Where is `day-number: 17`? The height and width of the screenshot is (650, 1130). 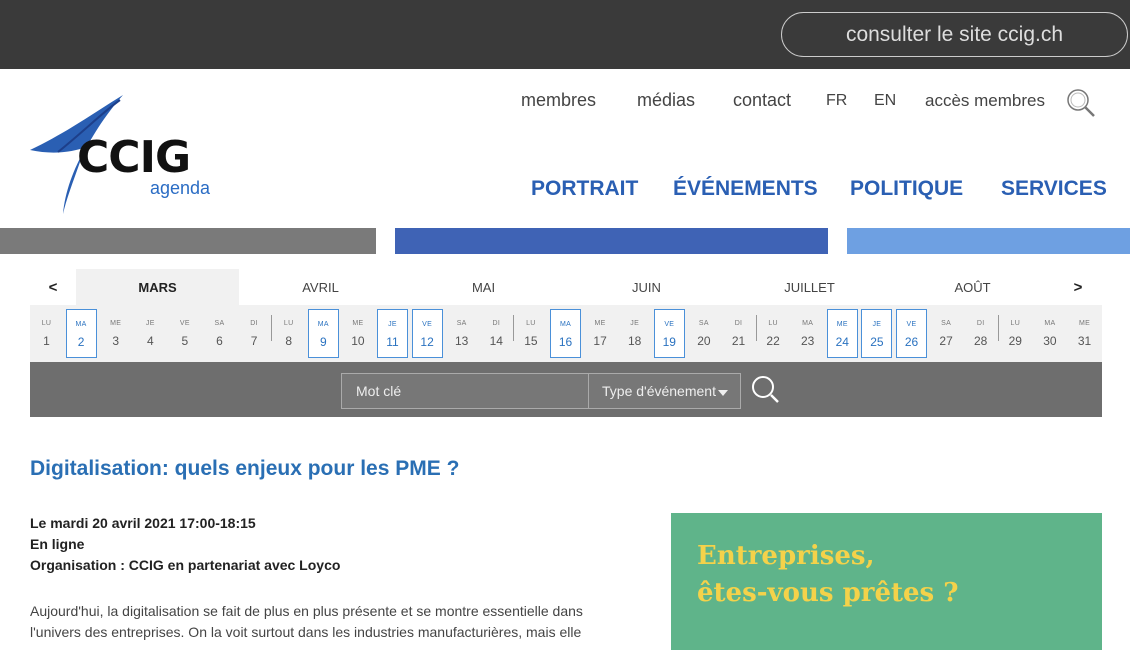
day-number: 17 is located at coordinates (600, 341).